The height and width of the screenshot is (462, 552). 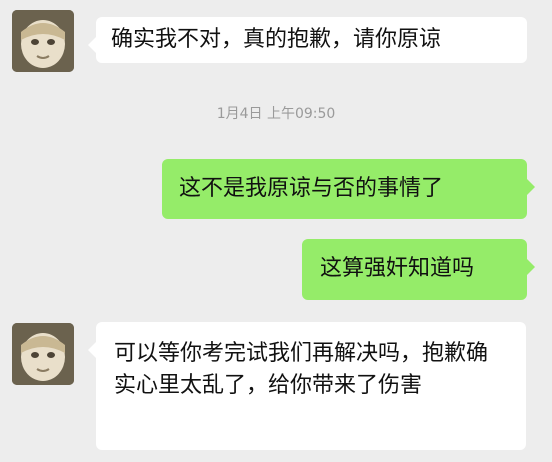 I want to click on message-text: 确实我不对，真的抱歉，请你原谅, so click(x=276, y=39).